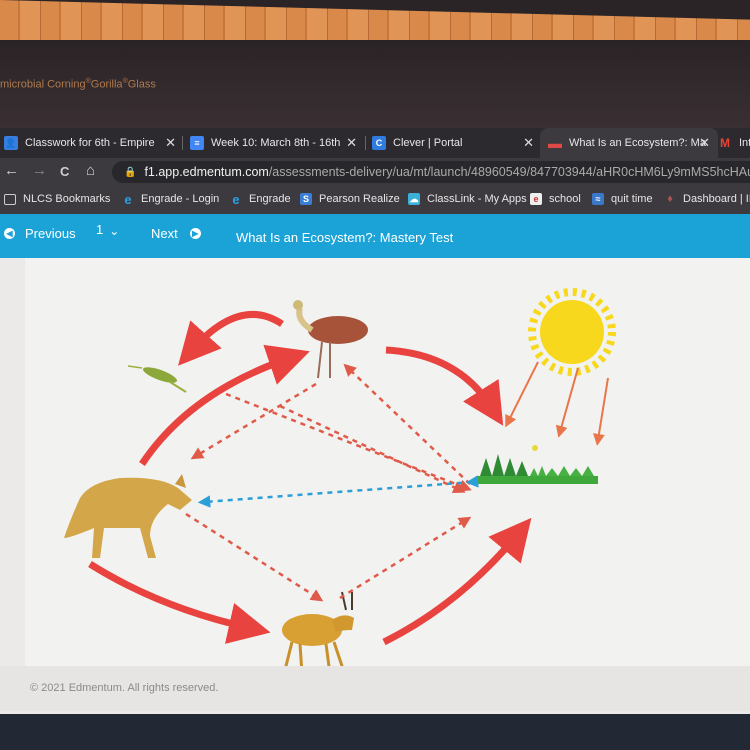  I want to click on decomposer-arrow, so click(338, 491).